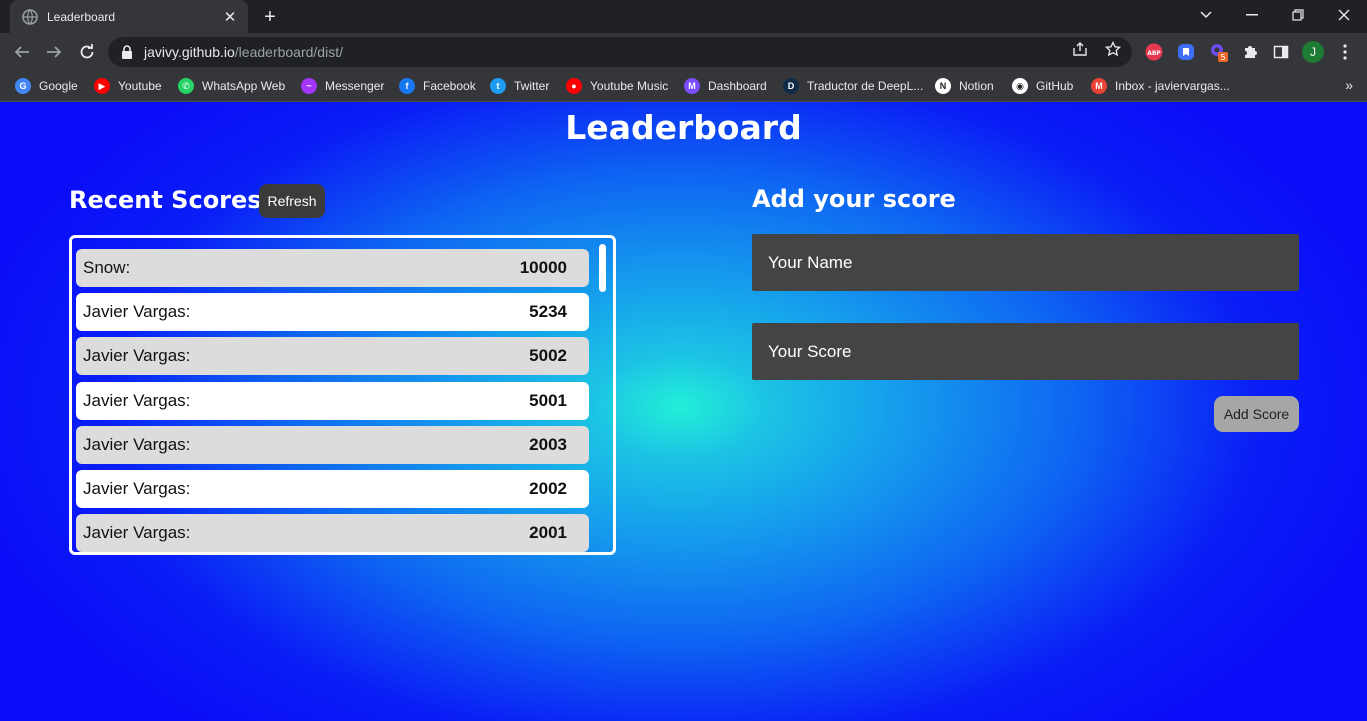 The height and width of the screenshot is (721, 1367). Describe the element at coordinates (332, 312) in the screenshot. I see `score-row: Javier Vargas: 5234` at that location.